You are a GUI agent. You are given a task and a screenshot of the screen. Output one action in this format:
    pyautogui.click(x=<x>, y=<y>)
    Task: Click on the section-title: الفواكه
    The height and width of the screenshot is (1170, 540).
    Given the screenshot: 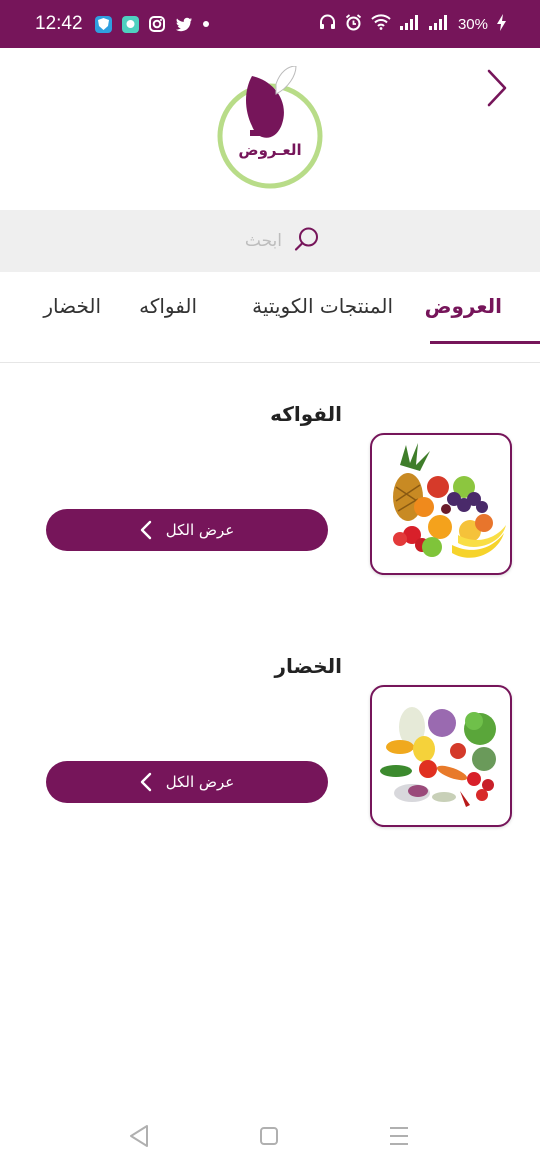 What is the action you would take?
    pyautogui.click(x=306, y=414)
    